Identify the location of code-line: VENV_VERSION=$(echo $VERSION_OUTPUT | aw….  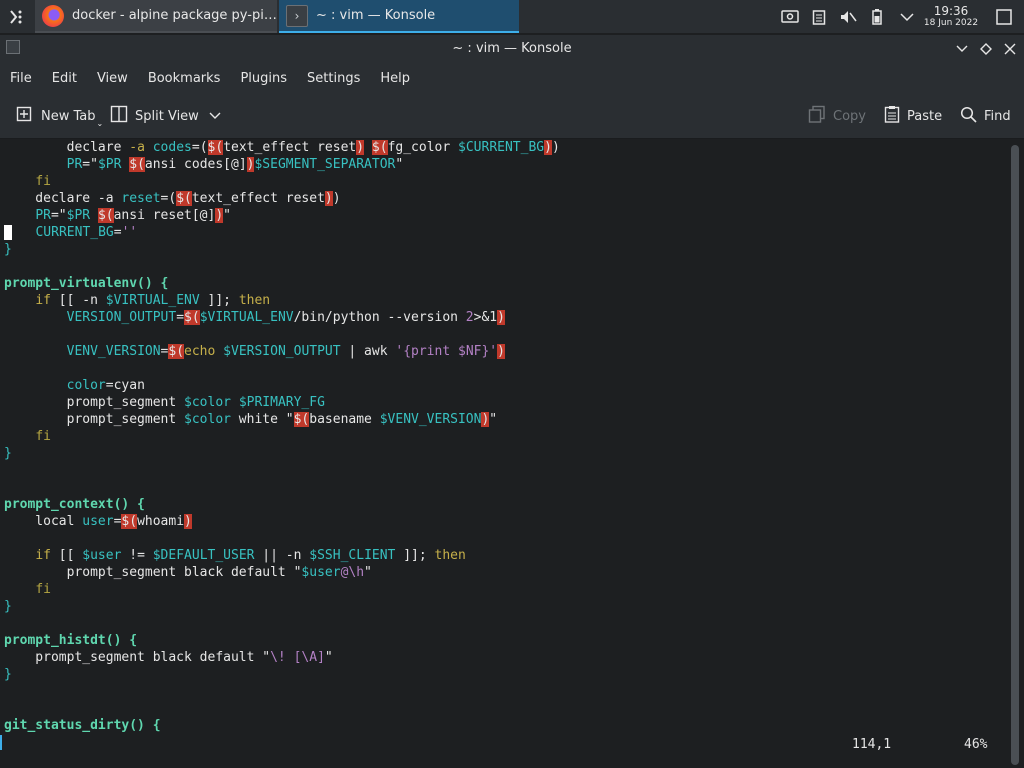
(285, 351).